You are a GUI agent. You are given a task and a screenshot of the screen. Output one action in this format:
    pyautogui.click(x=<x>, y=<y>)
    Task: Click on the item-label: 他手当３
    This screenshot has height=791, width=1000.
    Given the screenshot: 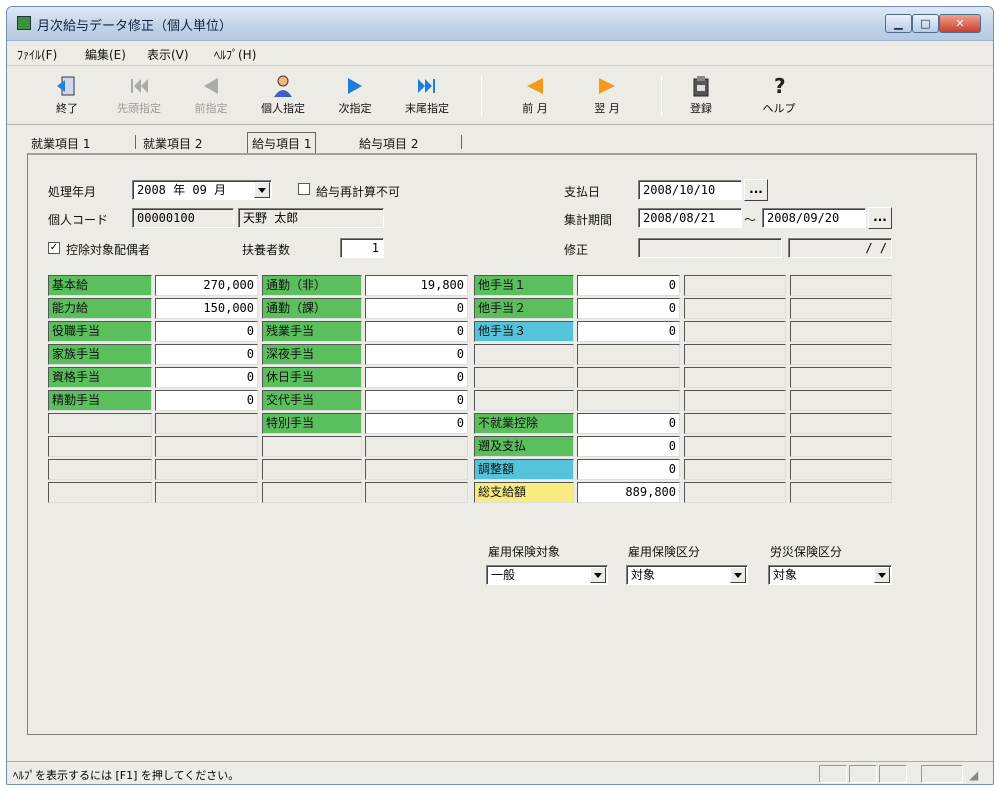 What is the action you would take?
    pyautogui.click(x=524, y=331)
    